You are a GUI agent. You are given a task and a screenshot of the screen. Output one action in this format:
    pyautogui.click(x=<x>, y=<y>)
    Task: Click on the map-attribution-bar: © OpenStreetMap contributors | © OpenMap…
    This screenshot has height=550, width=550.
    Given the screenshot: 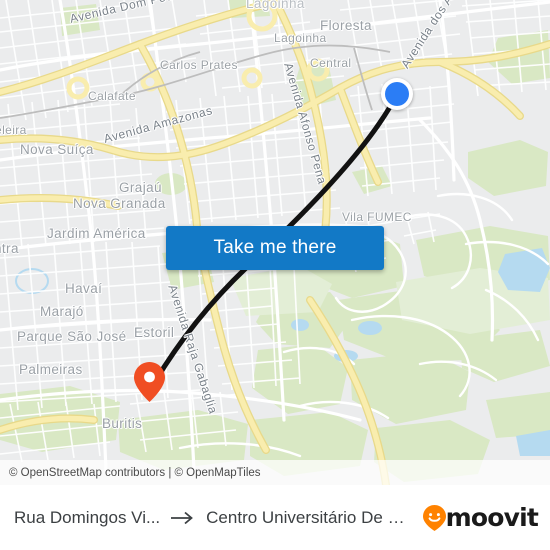 What is the action you would take?
    pyautogui.click(x=275, y=472)
    